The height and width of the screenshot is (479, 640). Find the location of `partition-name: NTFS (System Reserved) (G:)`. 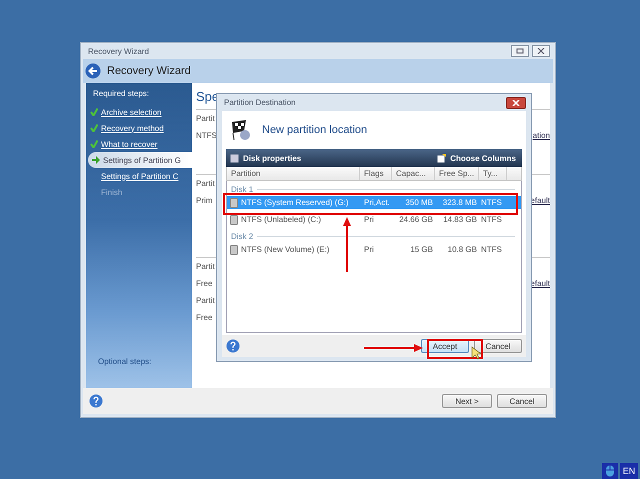

partition-name: NTFS (System Reserved) (G:) is located at coordinates (295, 202).